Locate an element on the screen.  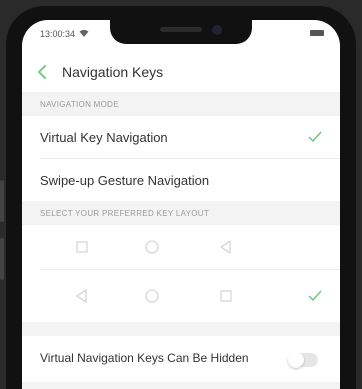
page-title: Navigation Keys is located at coordinates (113, 72).